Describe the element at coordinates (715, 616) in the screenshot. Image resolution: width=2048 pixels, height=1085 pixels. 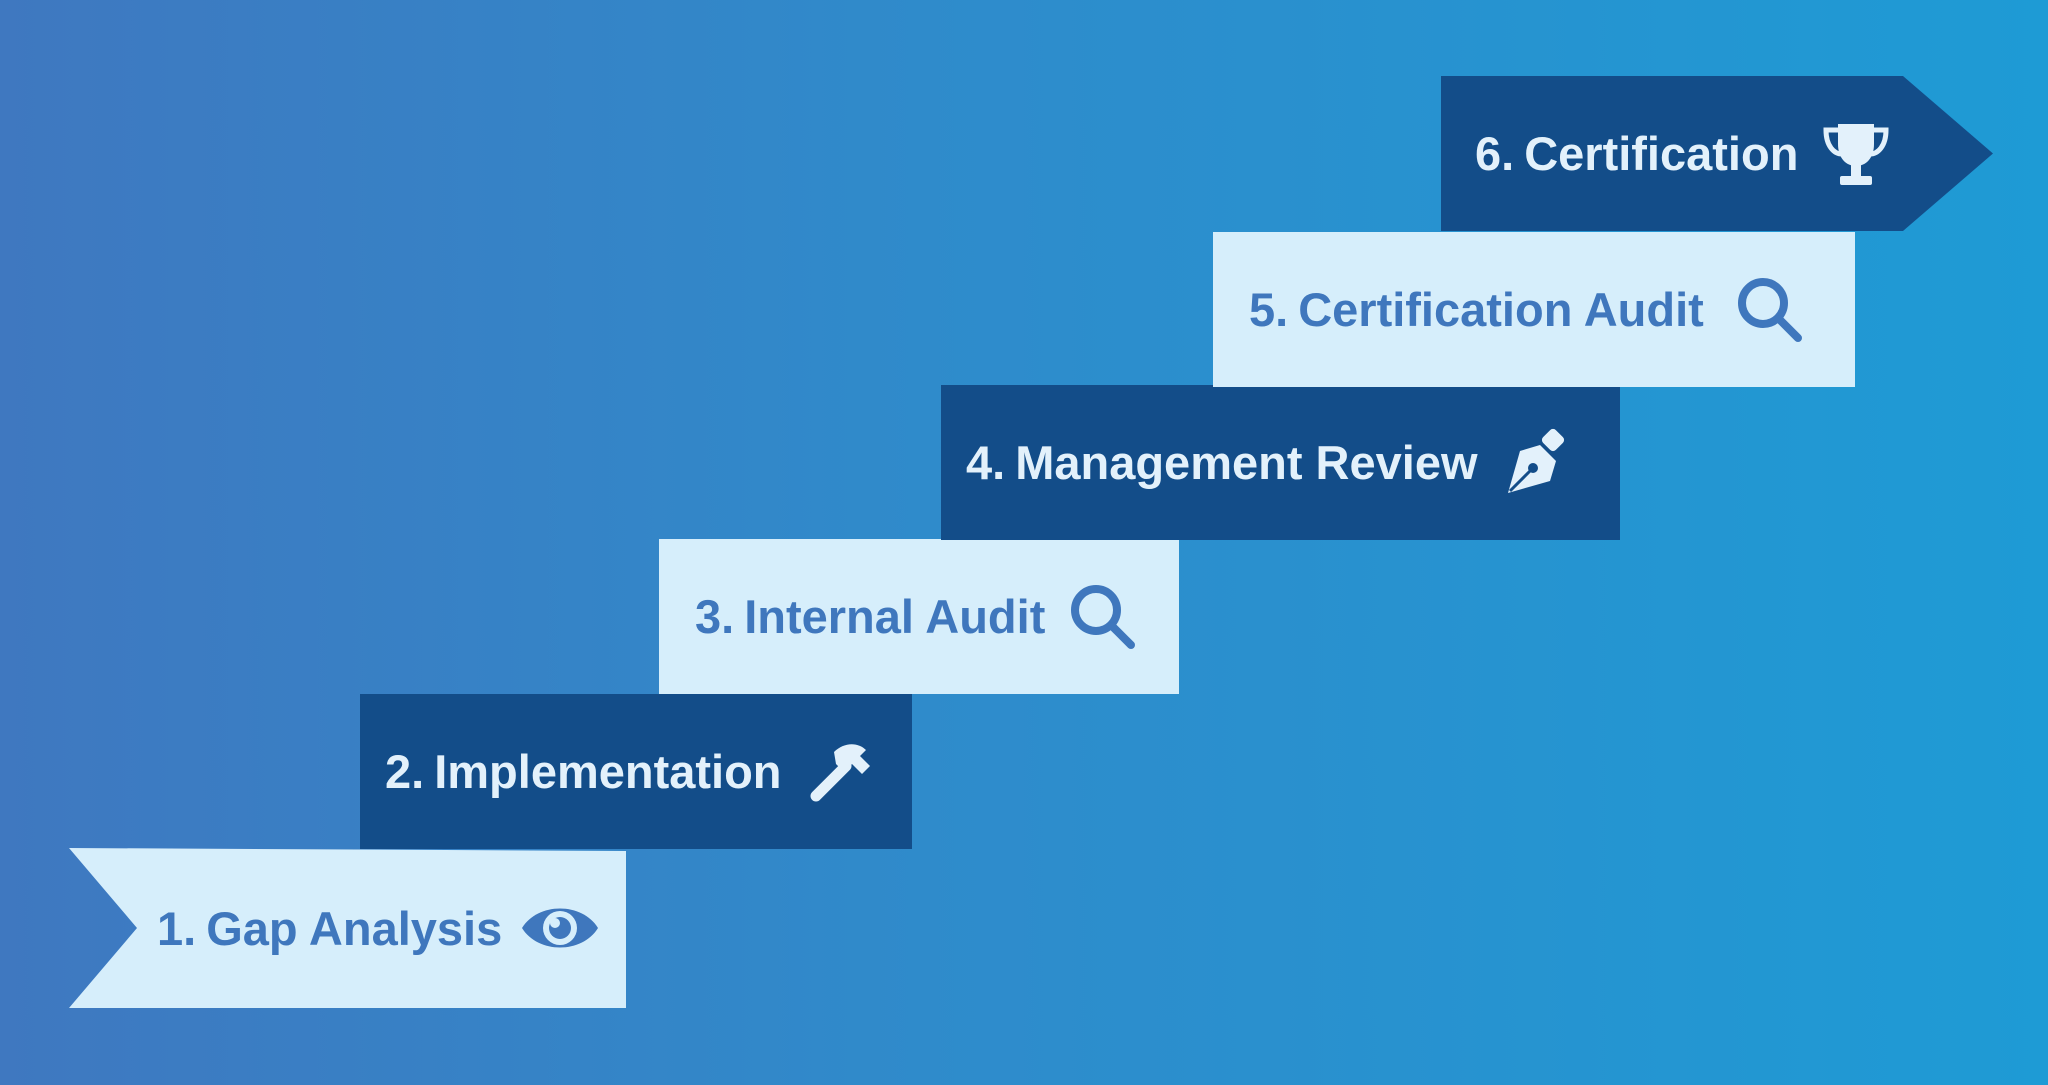
I see `step-number: 3.` at that location.